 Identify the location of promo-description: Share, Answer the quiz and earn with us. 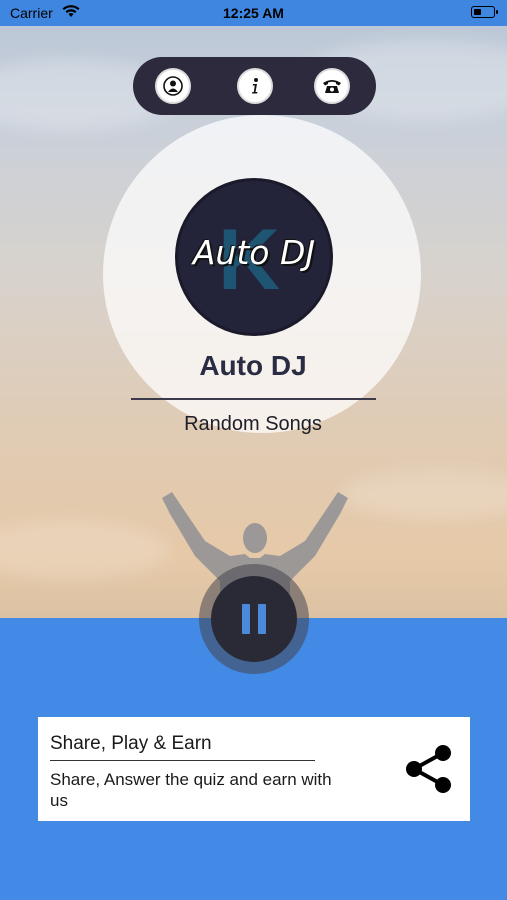
(191, 790).